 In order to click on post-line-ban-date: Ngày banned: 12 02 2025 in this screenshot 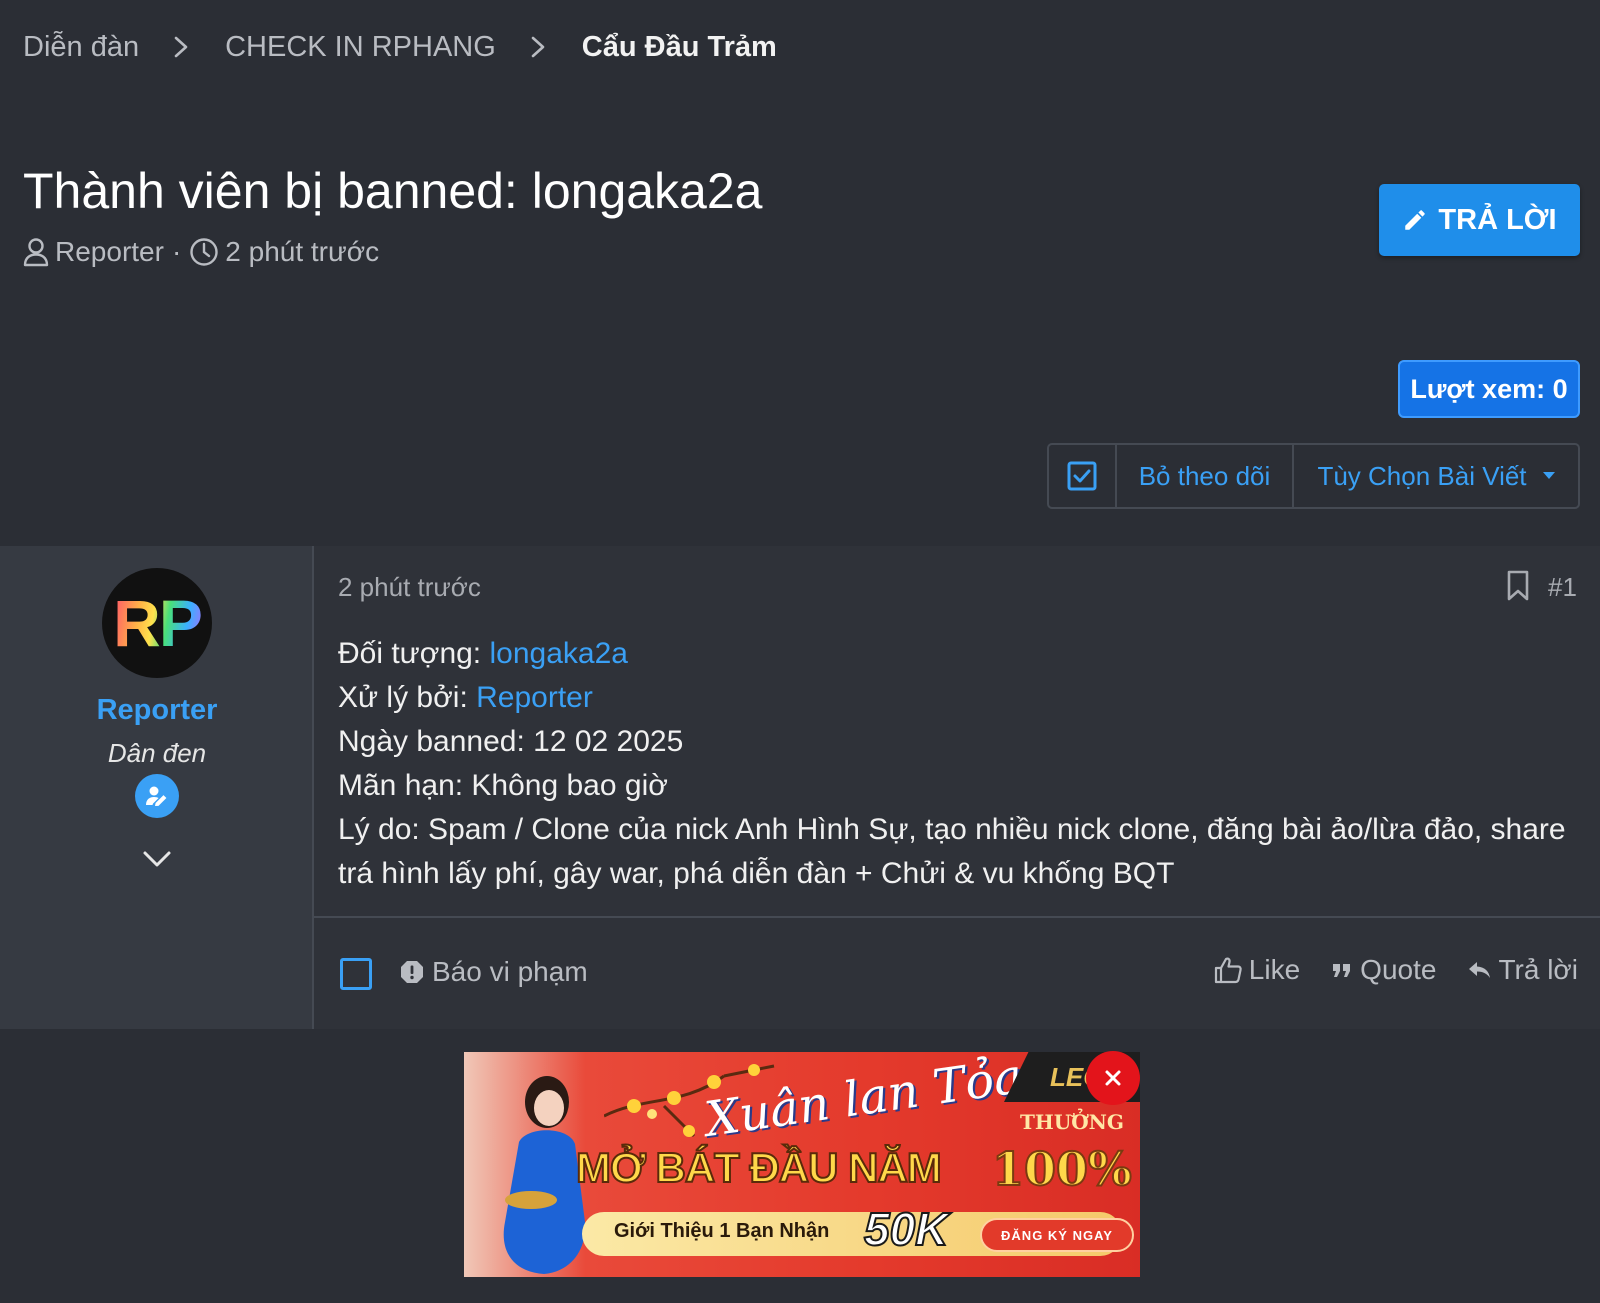, I will do `click(511, 741)`.